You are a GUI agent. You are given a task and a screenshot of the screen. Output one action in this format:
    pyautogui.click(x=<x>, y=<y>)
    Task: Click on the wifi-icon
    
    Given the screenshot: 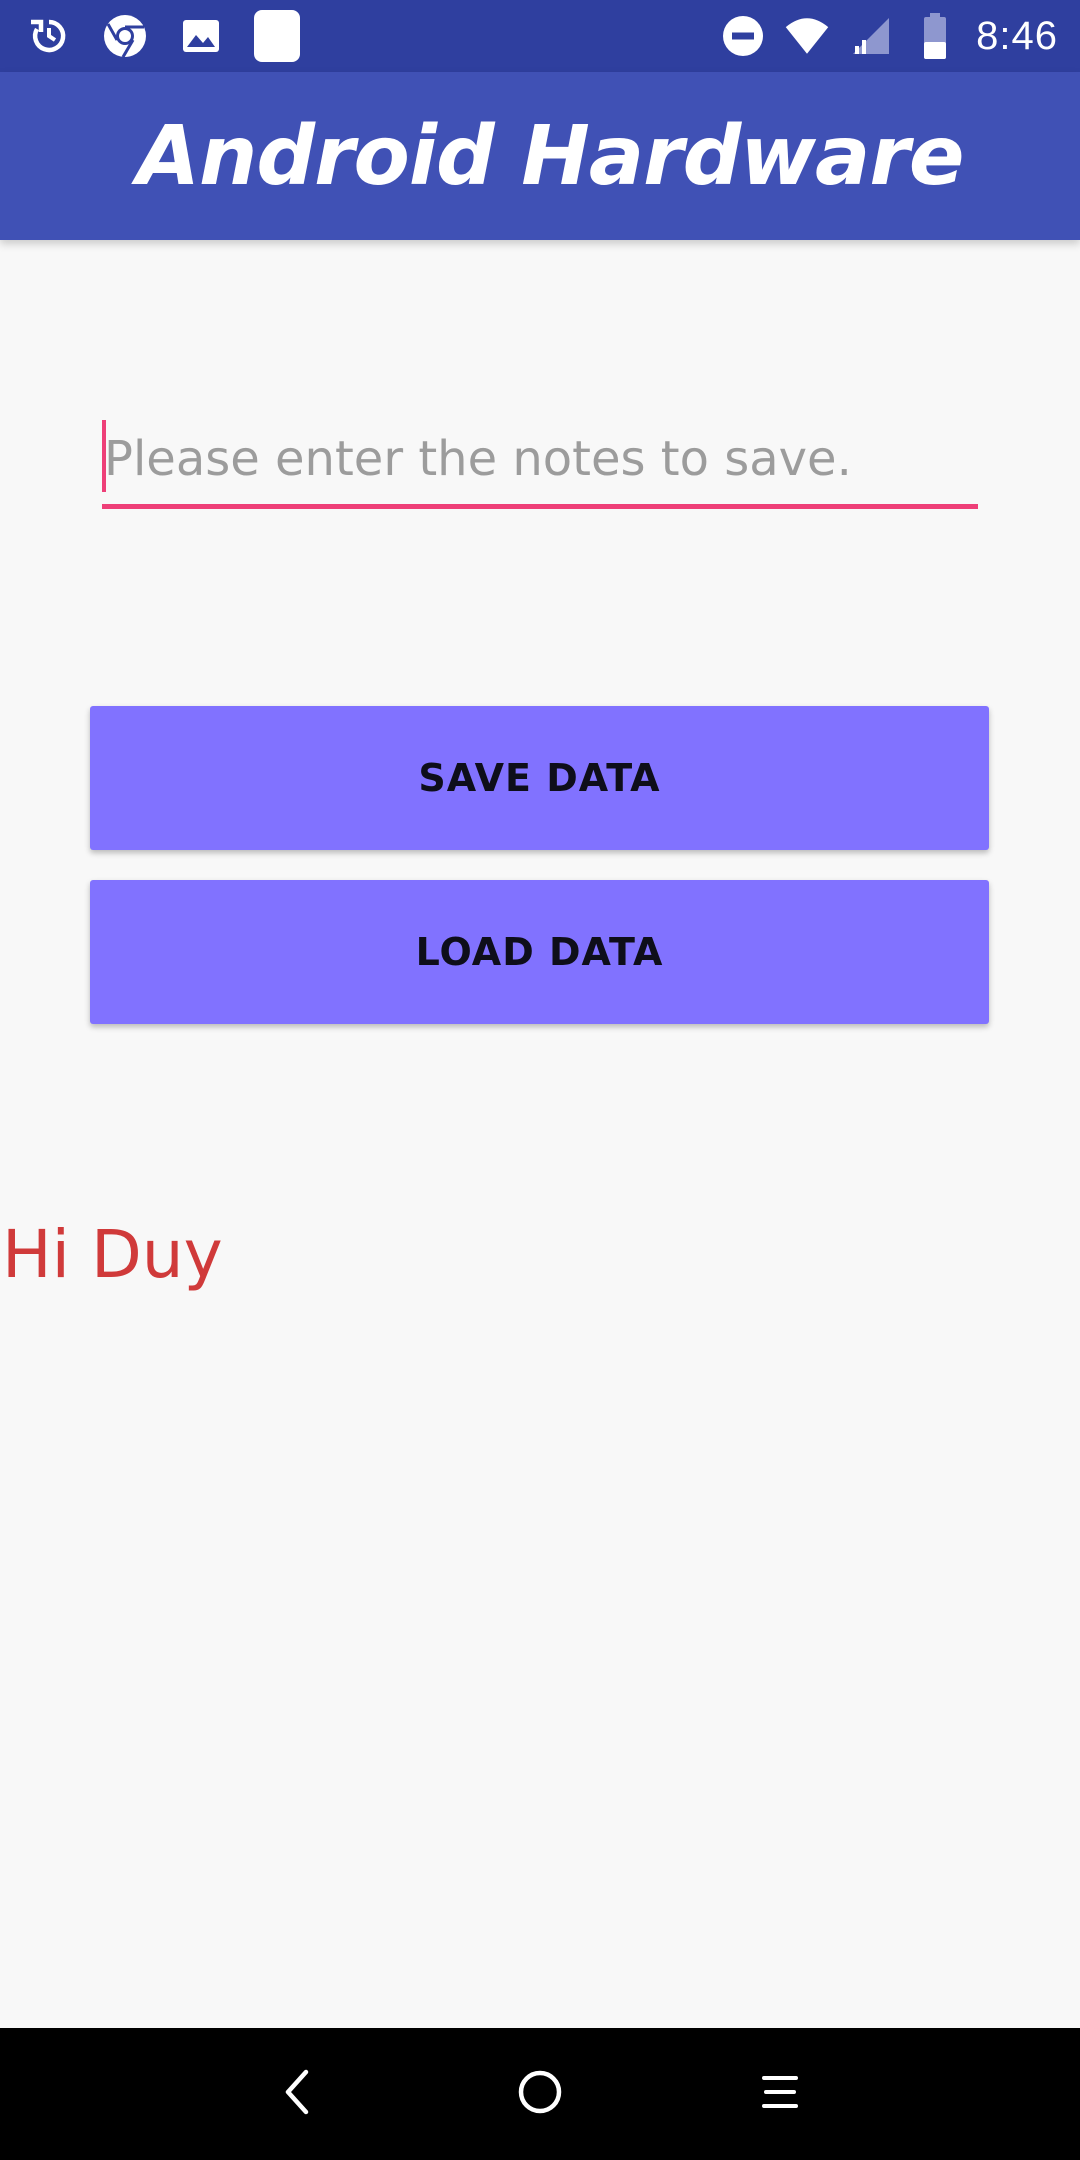 What is the action you would take?
    pyautogui.click(x=807, y=36)
    